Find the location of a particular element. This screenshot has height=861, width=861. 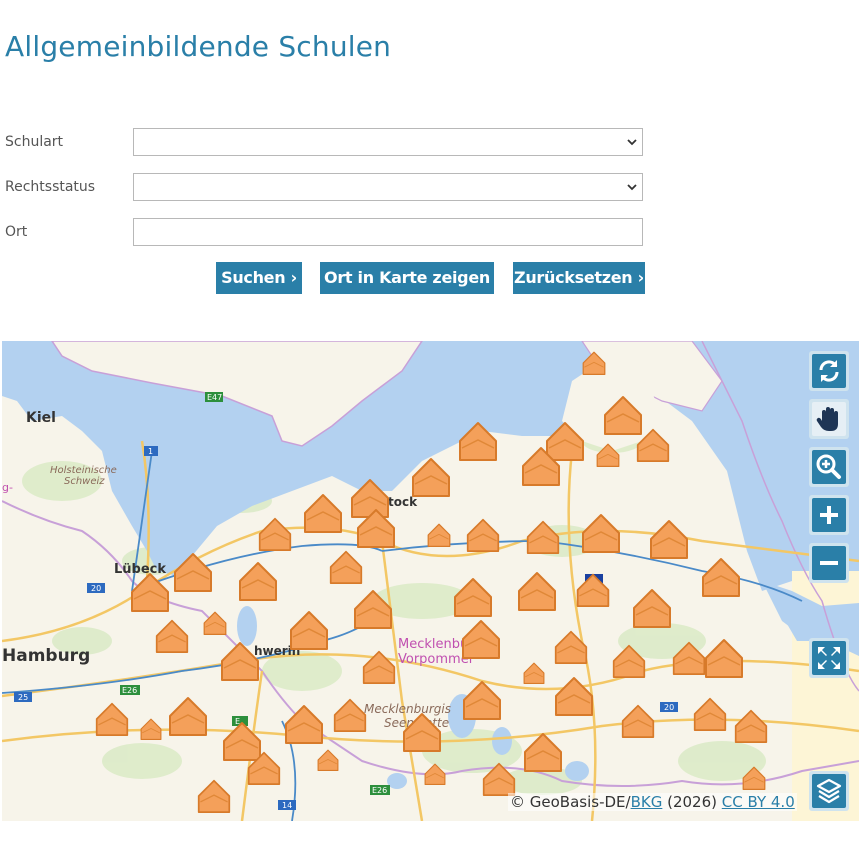

shield-e26b: E26 is located at coordinates (379, 790).